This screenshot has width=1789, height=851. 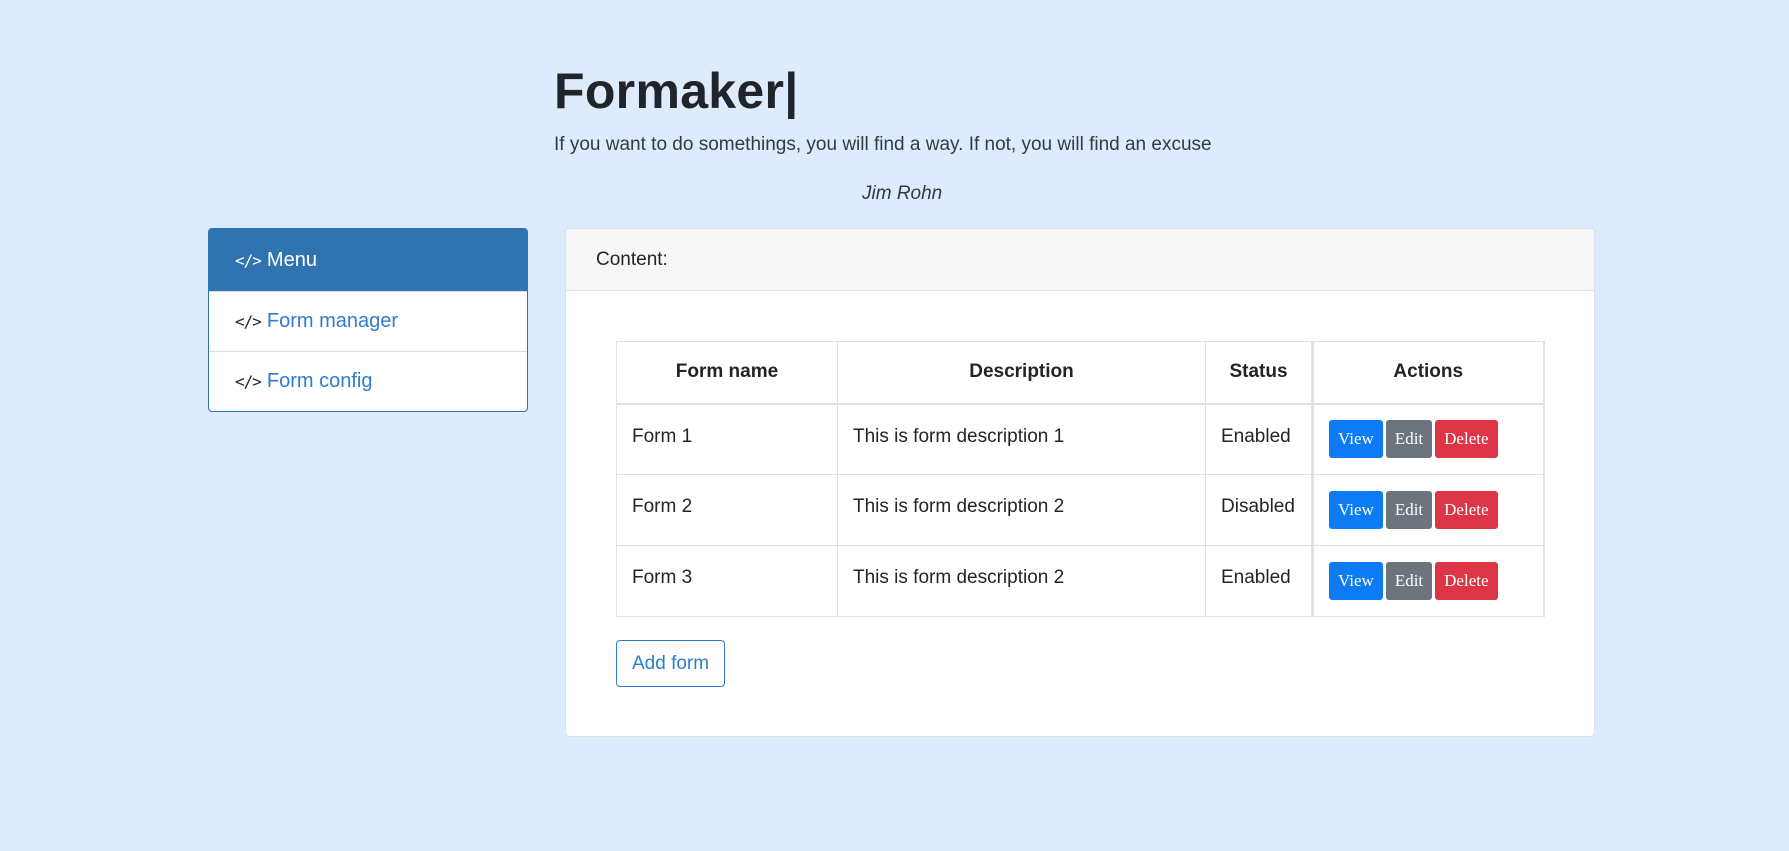 I want to click on menu-item-form-manager: </> Form manager, so click(x=368, y=321).